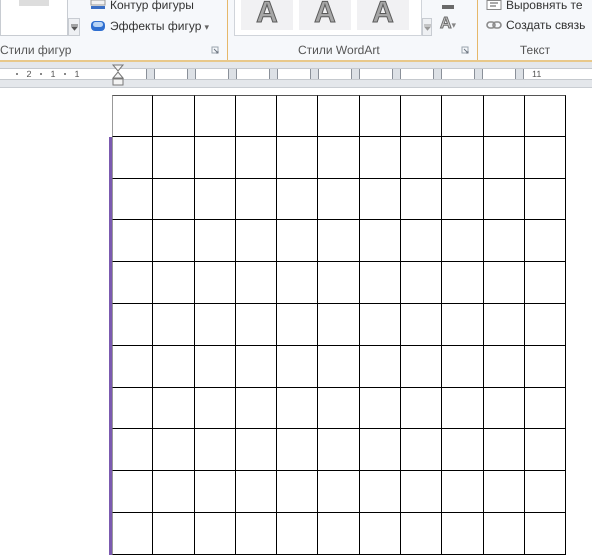 The height and width of the screenshot is (556, 592). Describe the element at coordinates (150, 5) in the screenshot. I see `ribbon-command: Контур фигуры` at that location.